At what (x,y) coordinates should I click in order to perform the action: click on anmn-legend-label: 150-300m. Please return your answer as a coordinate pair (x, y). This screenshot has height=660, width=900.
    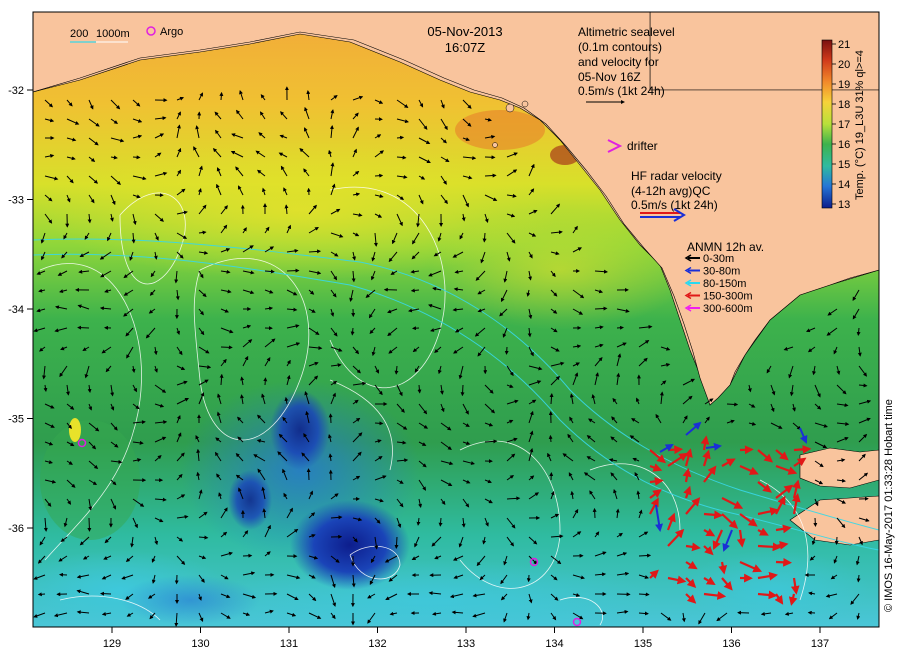
    Looking at the image, I should click on (728, 297).